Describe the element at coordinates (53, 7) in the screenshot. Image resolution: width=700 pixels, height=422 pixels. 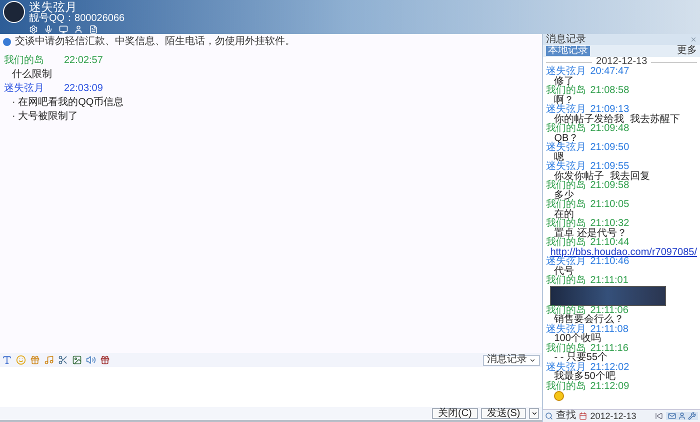
I see `contact-name: 迷失弦月` at that location.